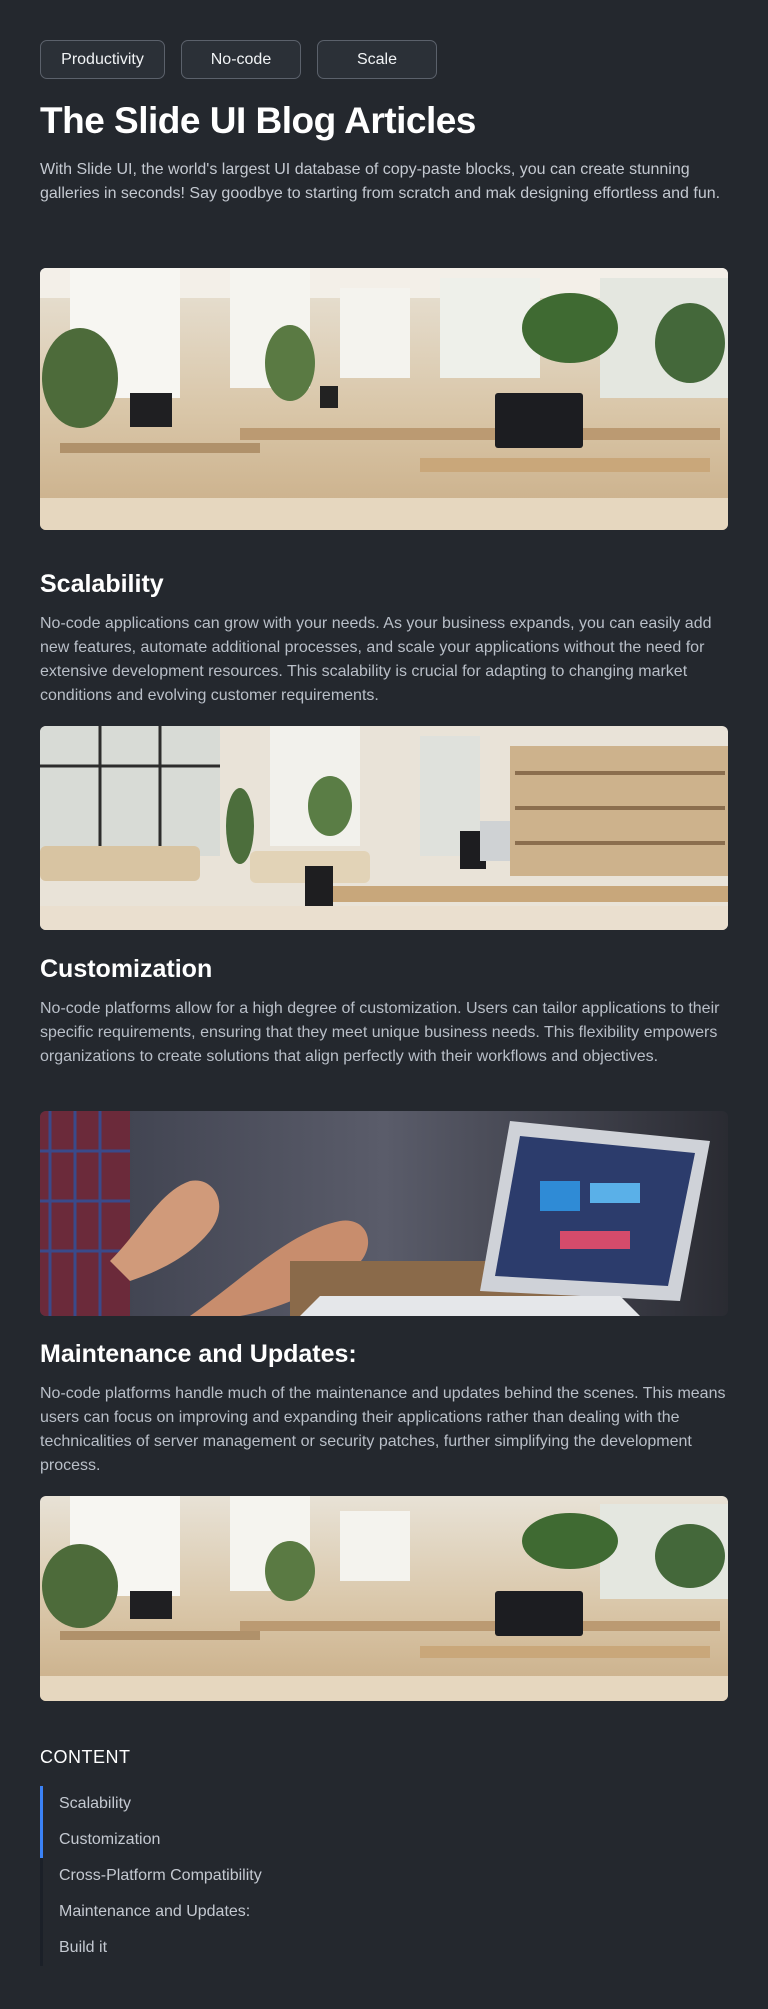 The image size is (768, 2009). What do you see at coordinates (384, 1598) in the screenshot?
I see `office-image-bottom` at bounding box center [384, 1598].